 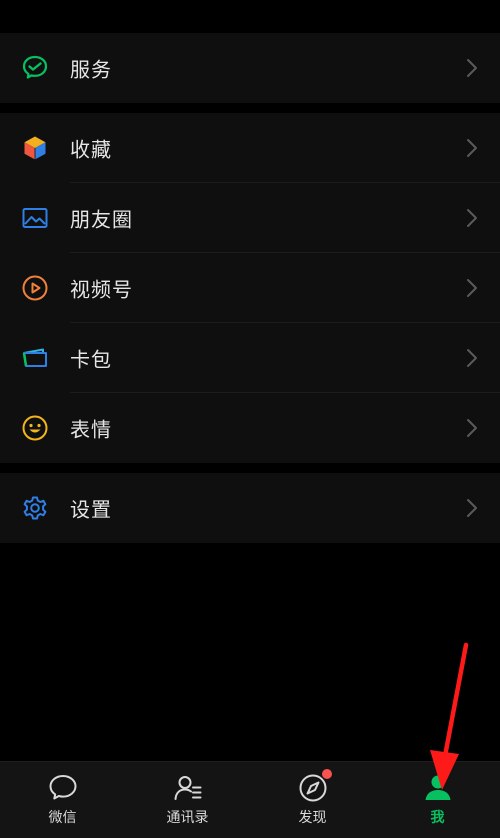 I want to click on tab-contacts: 通讯录, so click(x=187, y=800).